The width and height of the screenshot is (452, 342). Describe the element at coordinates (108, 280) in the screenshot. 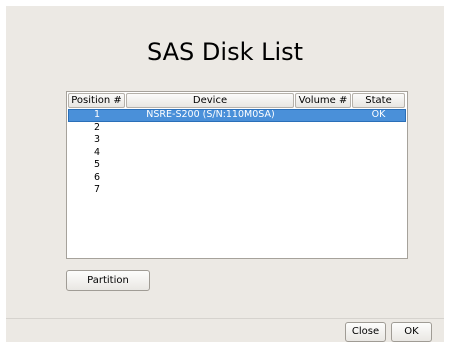

I see `partition-button: Partition` at that location.